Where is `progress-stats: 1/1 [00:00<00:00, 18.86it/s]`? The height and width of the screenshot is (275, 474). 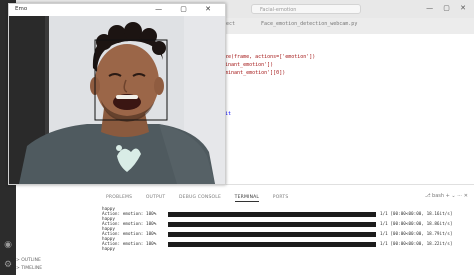 progress-stats: 1/1 [00:00<00:00, 18.86it/s] is located at coordinates (416, 224).